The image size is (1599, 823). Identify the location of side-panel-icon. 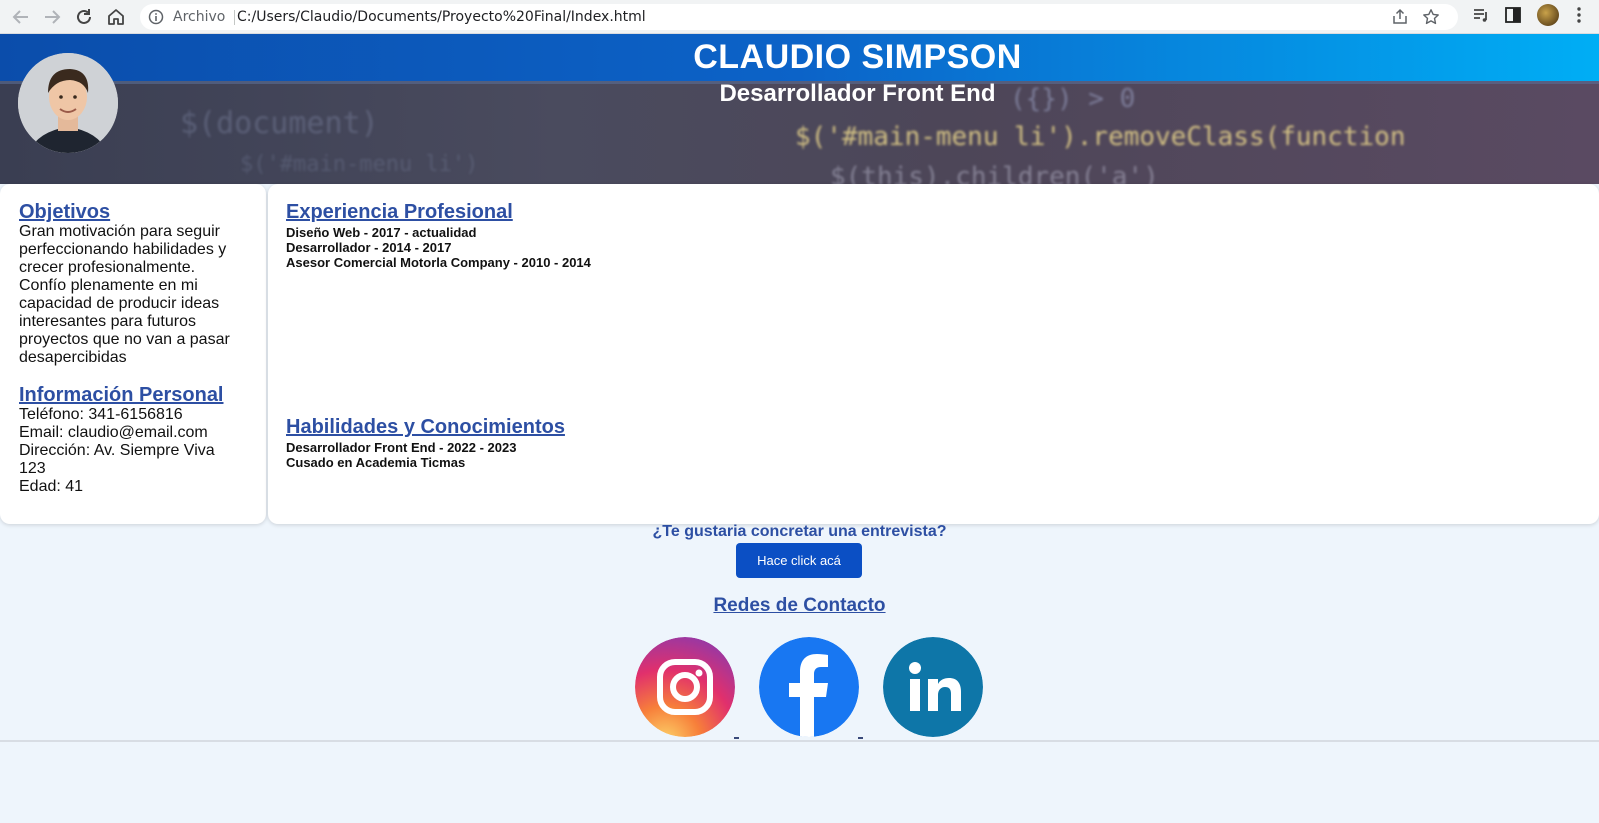
(1513, 17).